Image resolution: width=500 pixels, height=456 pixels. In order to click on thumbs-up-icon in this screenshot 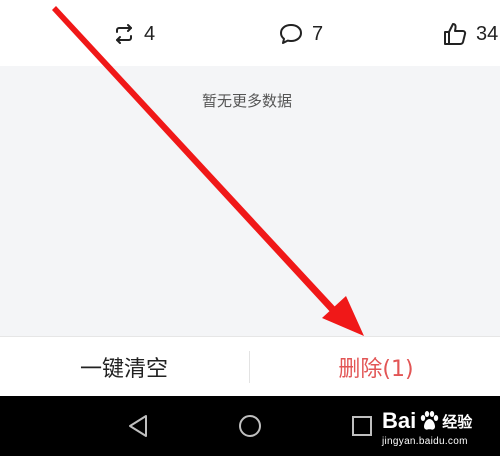, I will do `click(455, 34)`.